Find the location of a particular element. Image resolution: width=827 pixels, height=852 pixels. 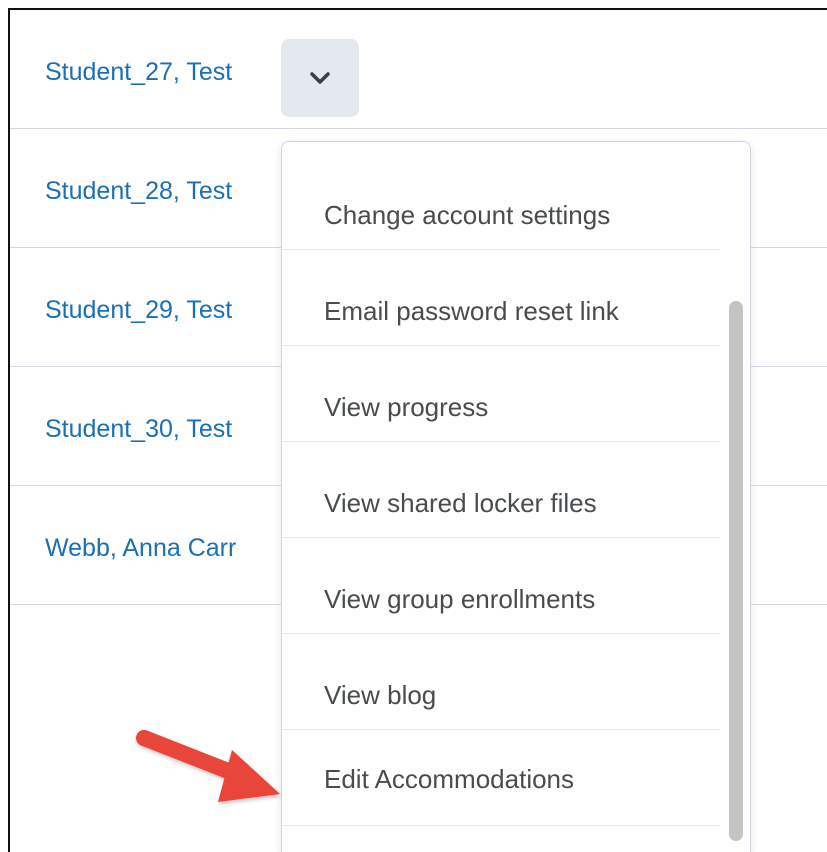

menu-item-email-password-reset: Email password reset link is located at coordinates (501, 298).